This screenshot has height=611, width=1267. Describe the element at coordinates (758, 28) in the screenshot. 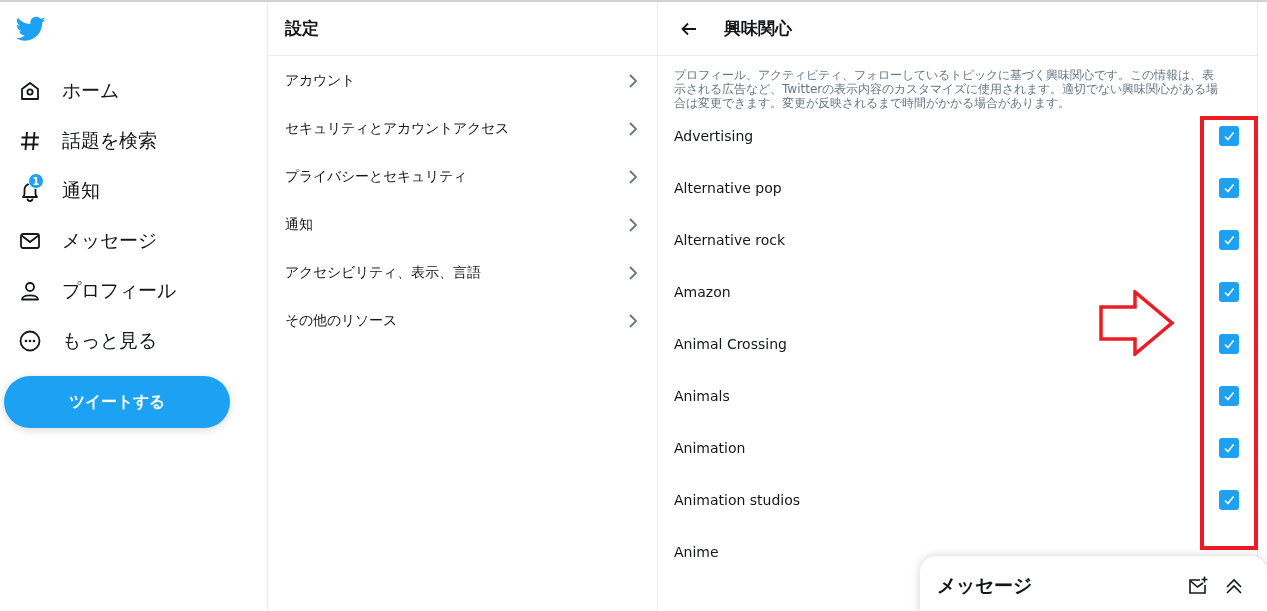

I see `column-title: 興味関心` at that location.